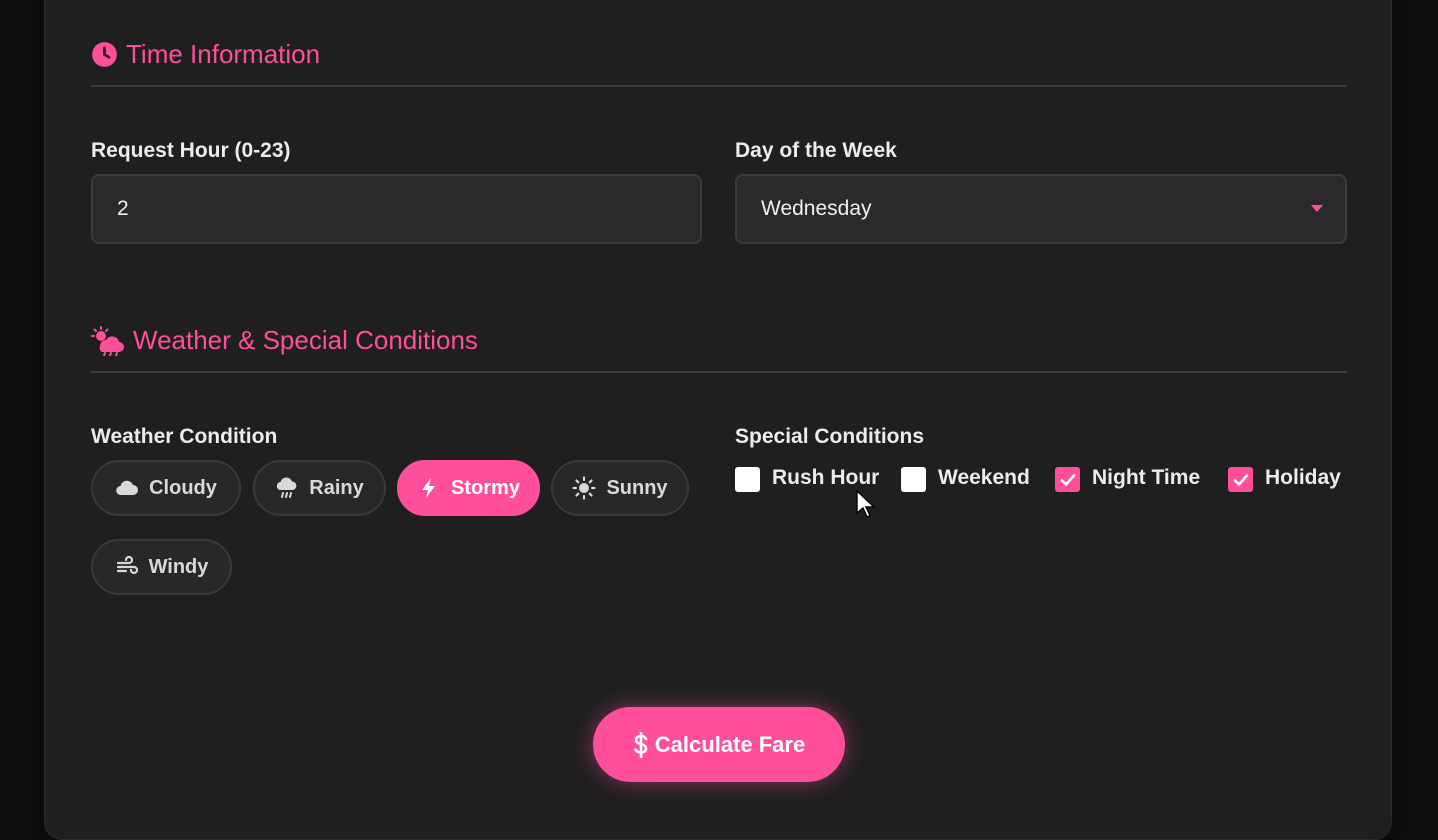  I want to click on day-of-week-select: Wednesday, so click(1041, 209).